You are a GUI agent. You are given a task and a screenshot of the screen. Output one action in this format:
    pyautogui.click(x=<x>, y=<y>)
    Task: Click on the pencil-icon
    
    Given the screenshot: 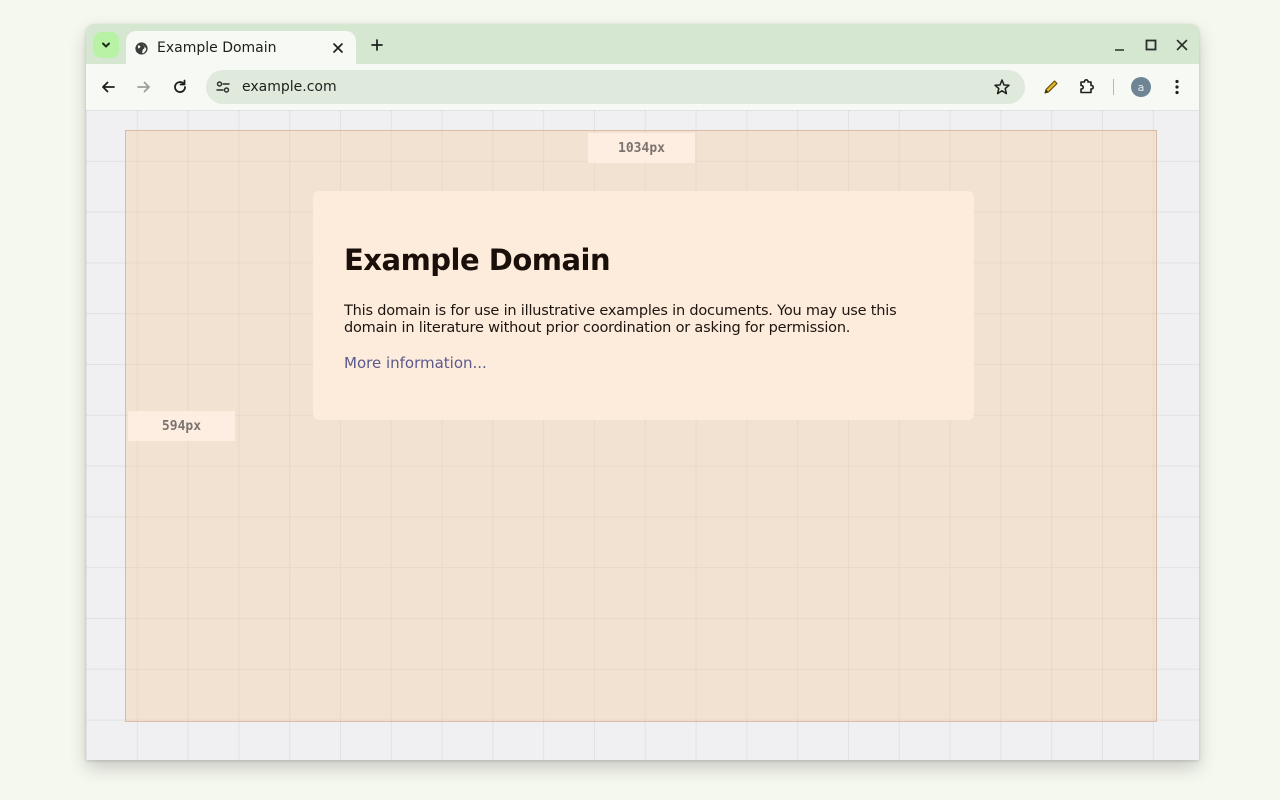 What is the action you would take?
    pyautogui.click(x=1051, y=87)
    